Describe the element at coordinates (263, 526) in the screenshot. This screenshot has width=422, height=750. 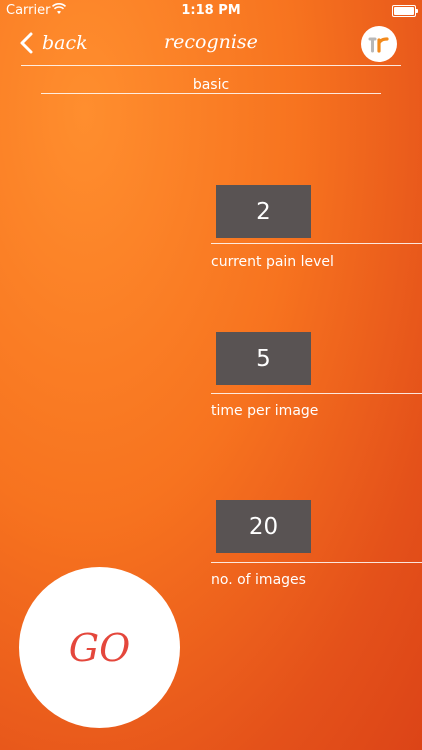
I see `number-of-images-value: 20` at that location.